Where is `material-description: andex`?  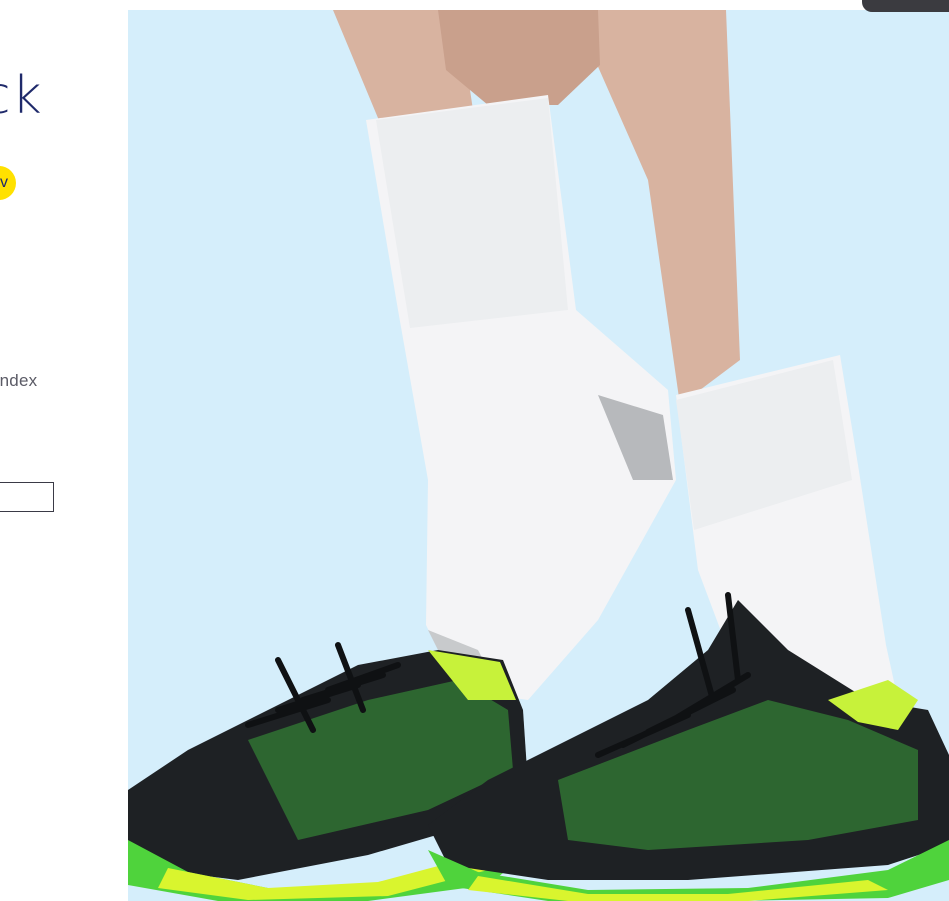 material-description: andex is located at coordinates (19, 380).